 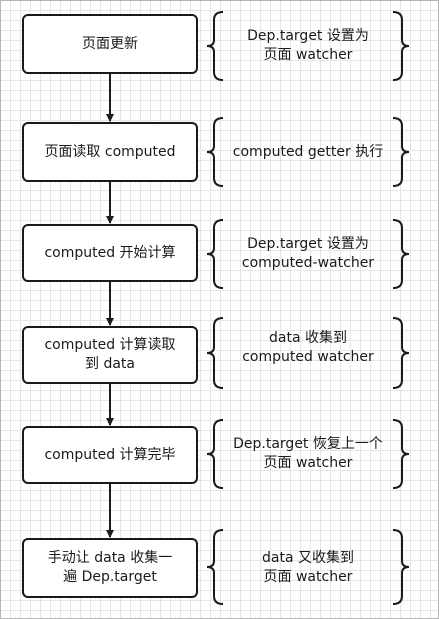 I want to click on step-page-update: 页面更新, so click(x=110, y=44).